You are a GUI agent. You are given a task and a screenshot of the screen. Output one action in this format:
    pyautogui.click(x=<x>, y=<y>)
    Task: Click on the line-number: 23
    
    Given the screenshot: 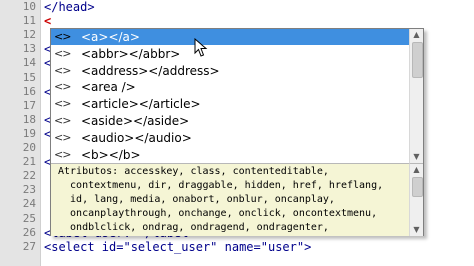 What is the action you would take?
    pyautogui.click(x=29, y=190)
    